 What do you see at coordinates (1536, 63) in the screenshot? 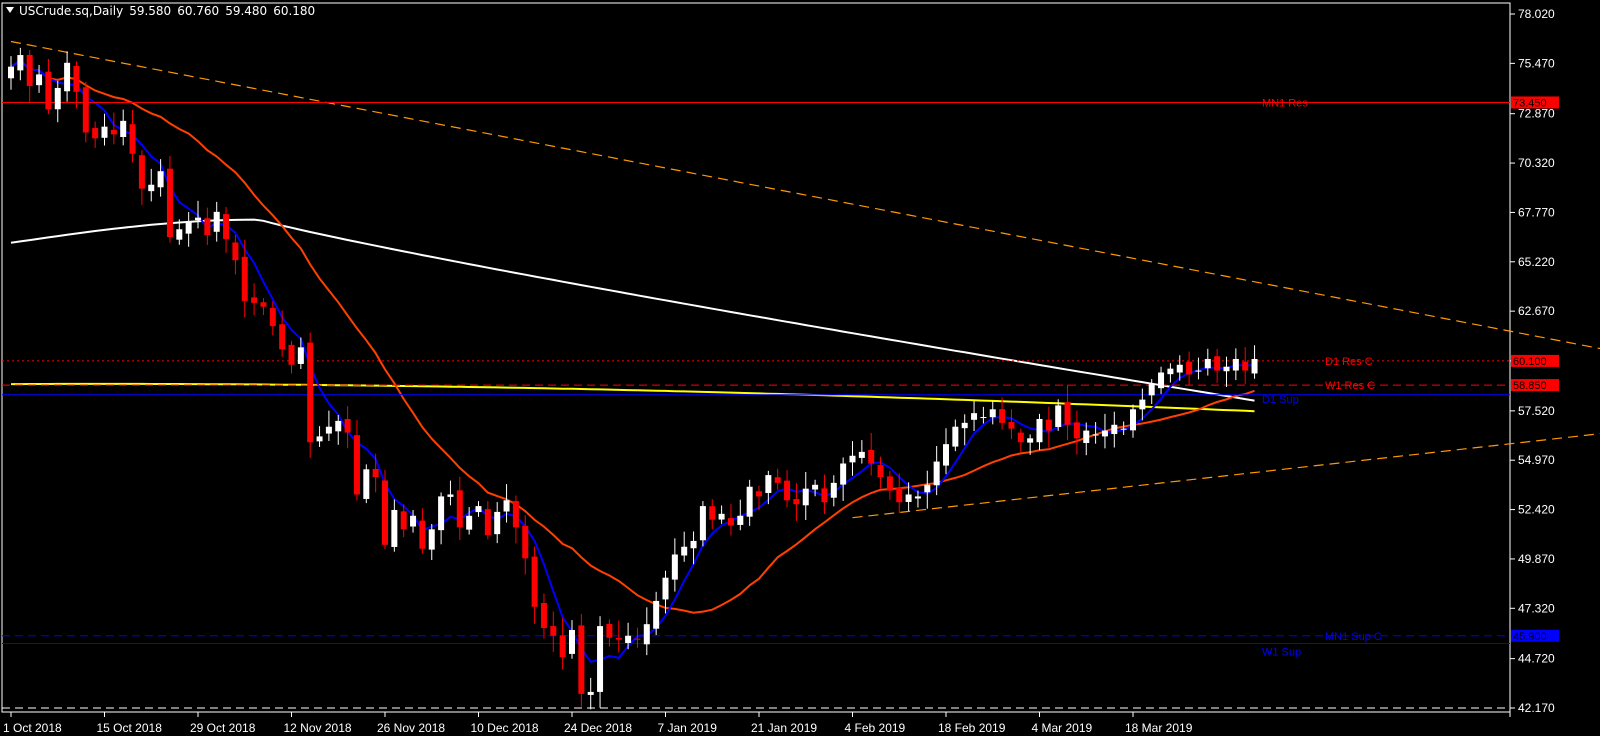
I see `y-tick-label: 75.470` at bounding box center [1536, 63].